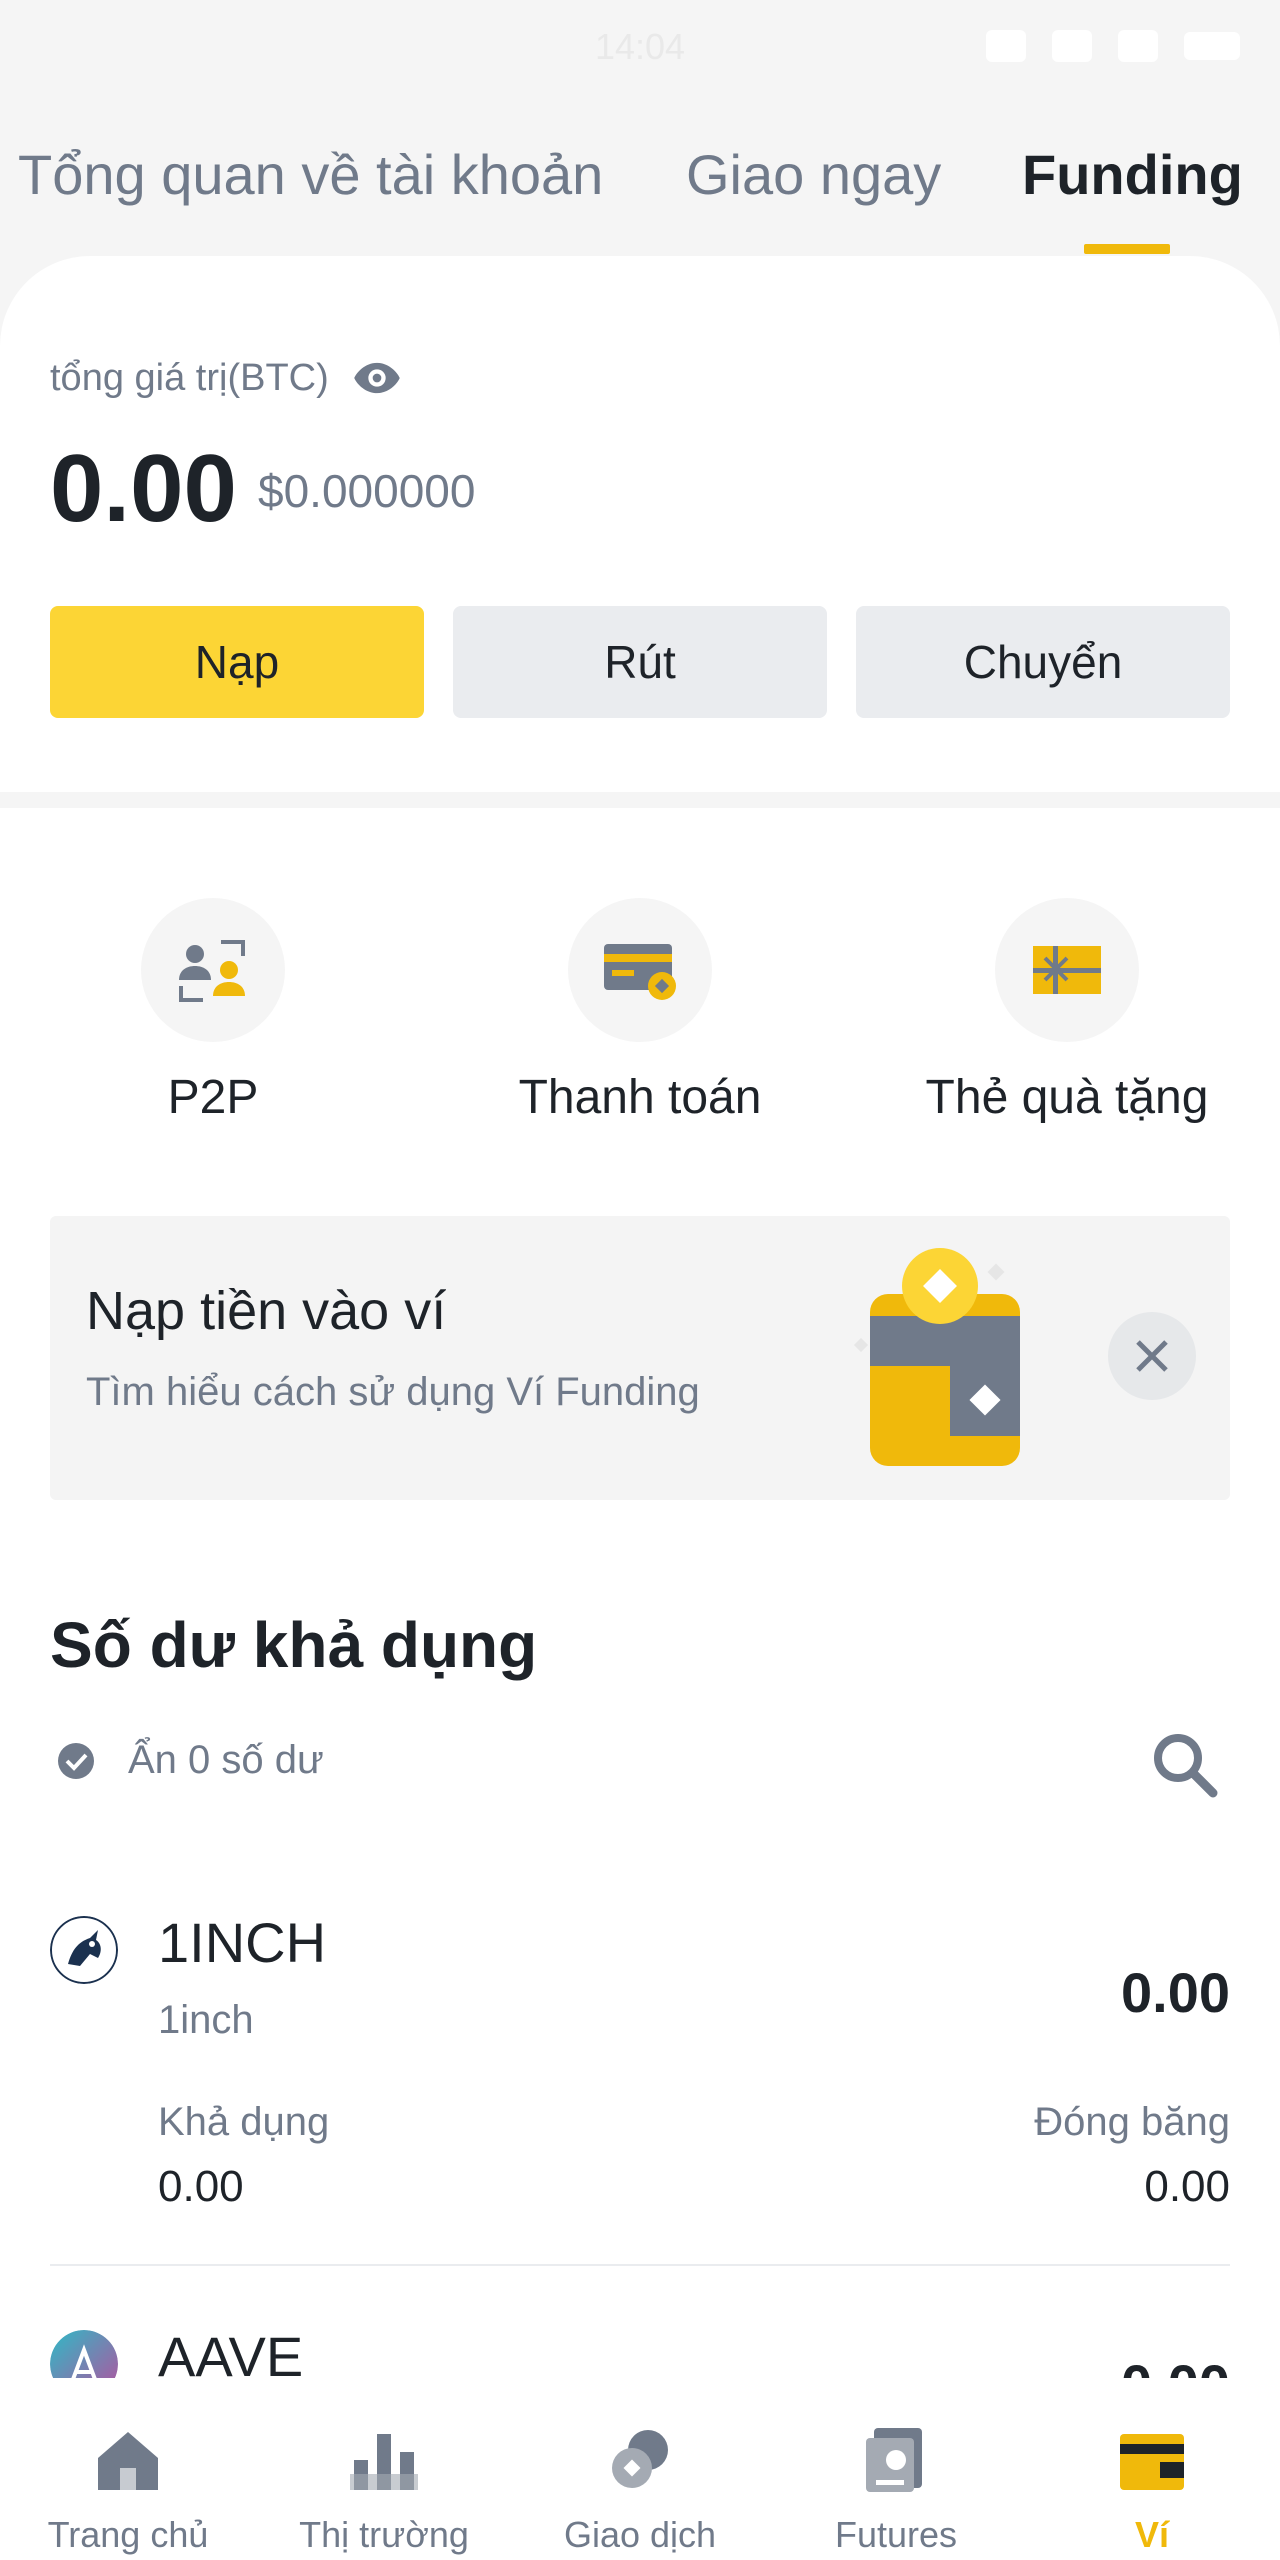  I want to click on withdraw-button: Rút, so click(640, 662).